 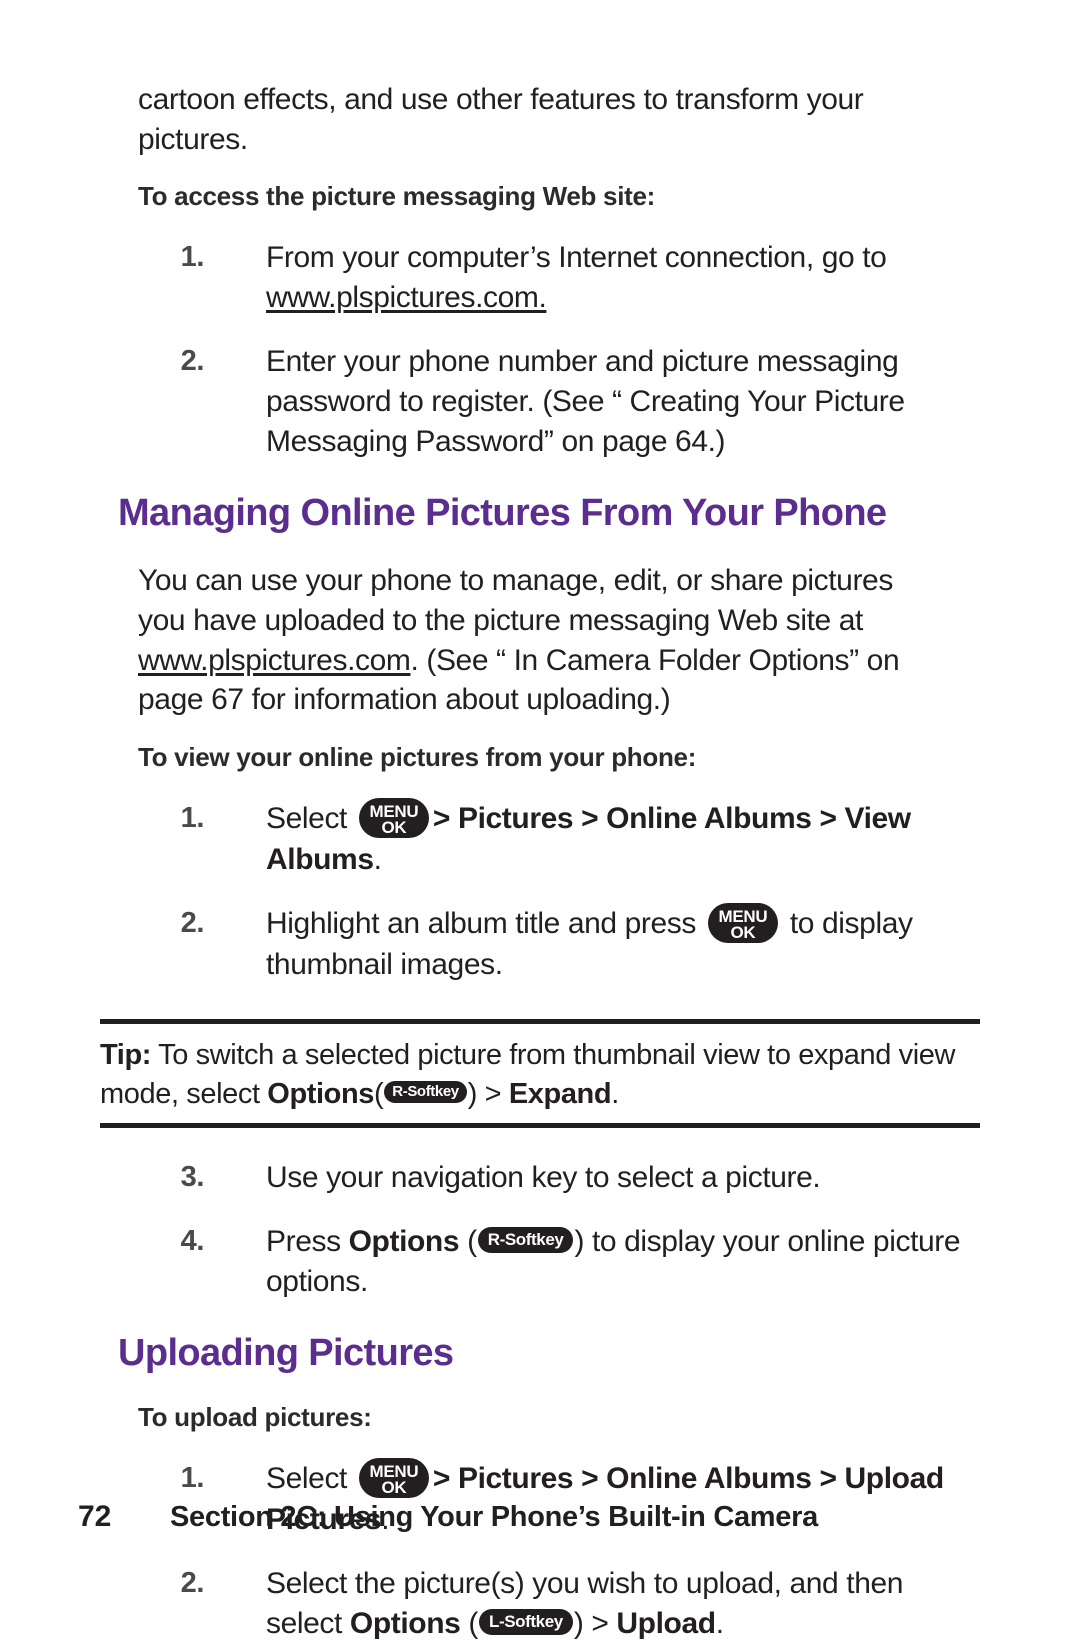 What do you see at coordinates (307, 1242) in the screenshot?
I see `step-prefix: Press` at bounding box center [307, 1242].